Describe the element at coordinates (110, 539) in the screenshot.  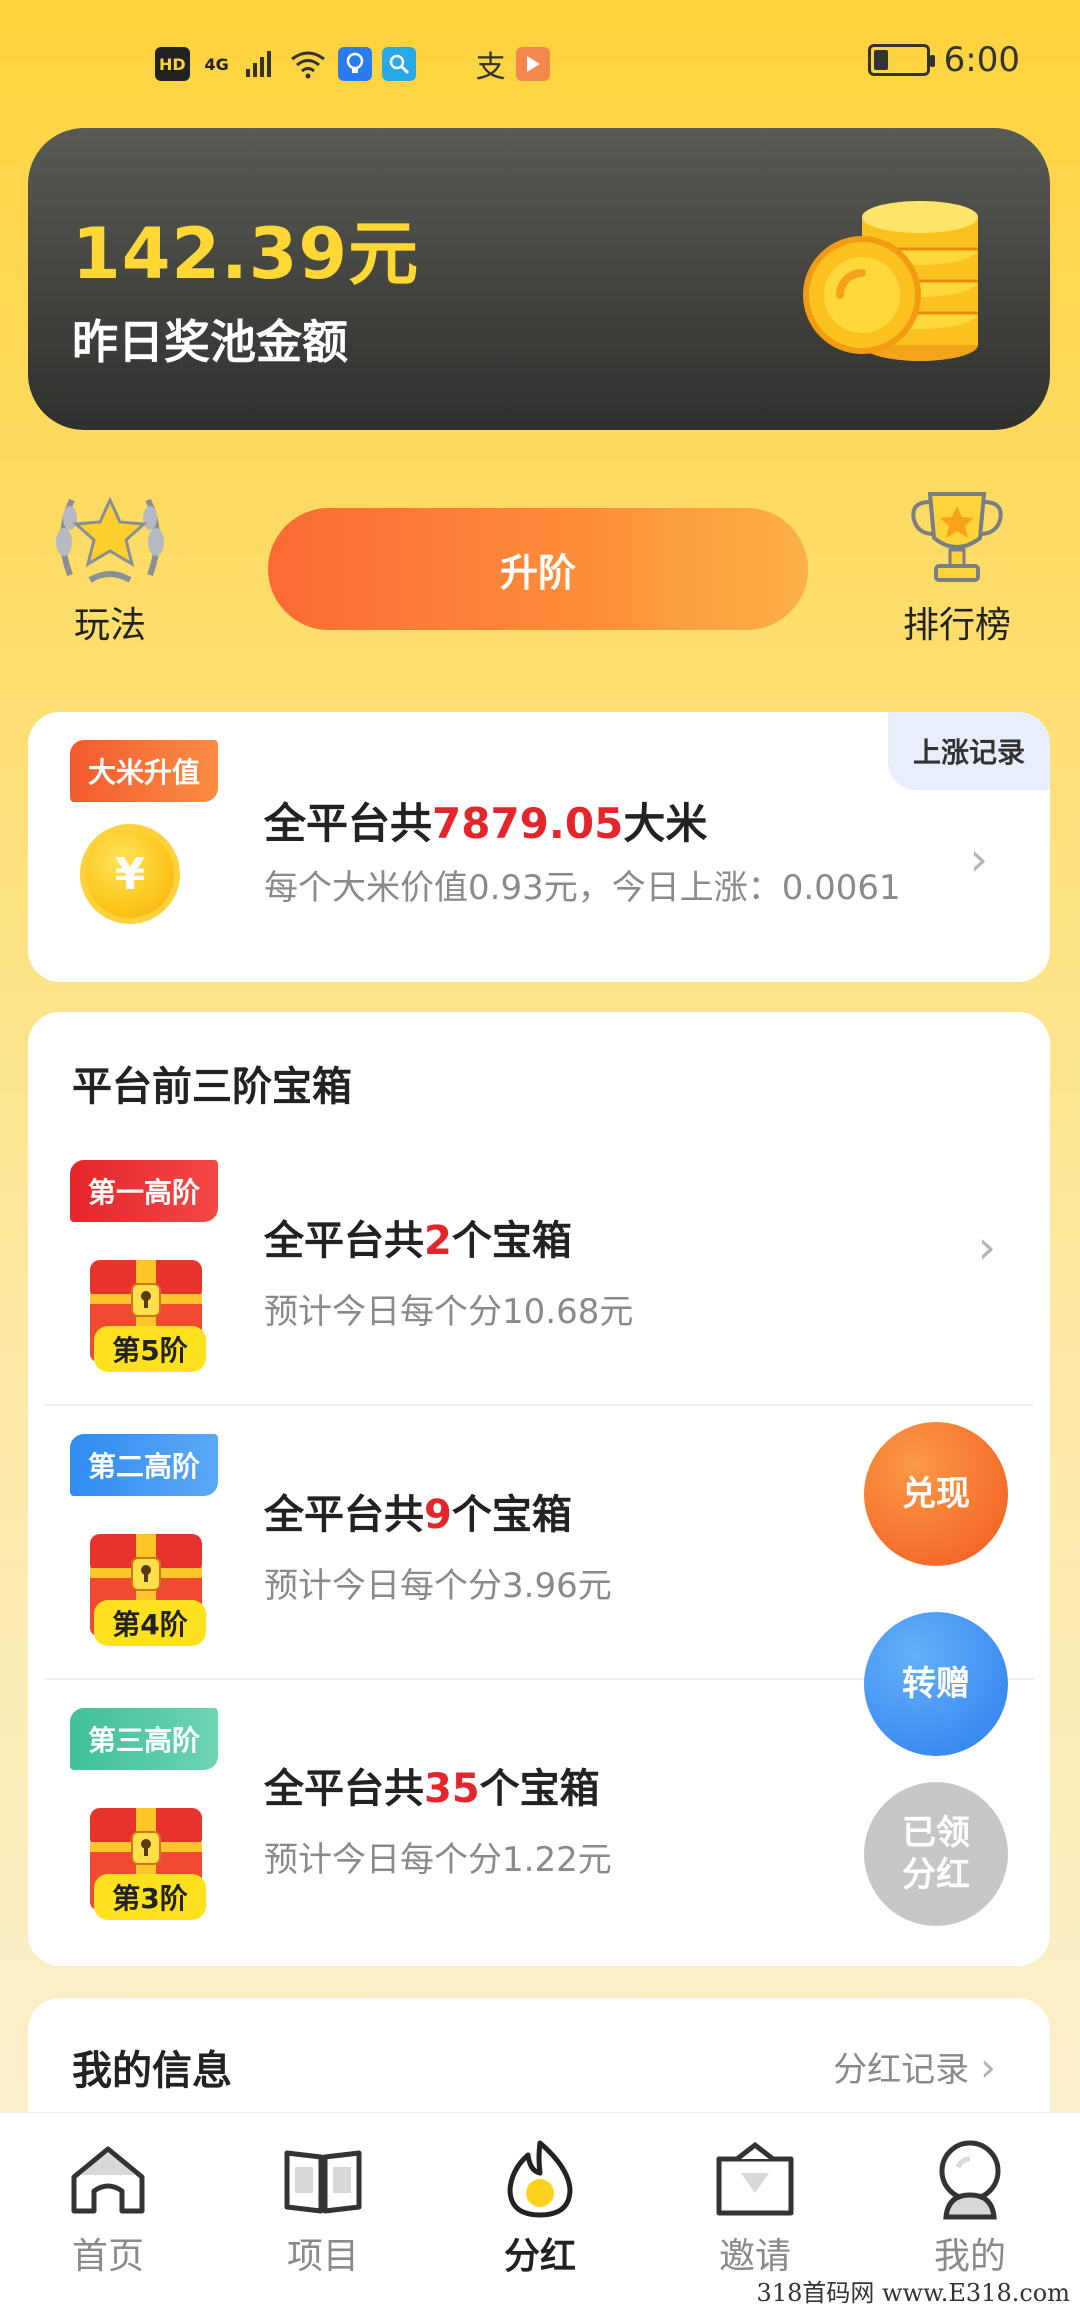
I see `medal-star-icon` at that location.